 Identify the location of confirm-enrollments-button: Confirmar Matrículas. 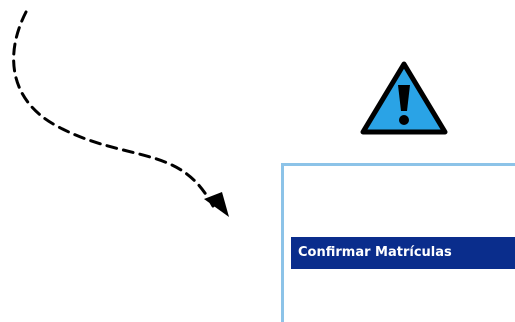
(403, 253).